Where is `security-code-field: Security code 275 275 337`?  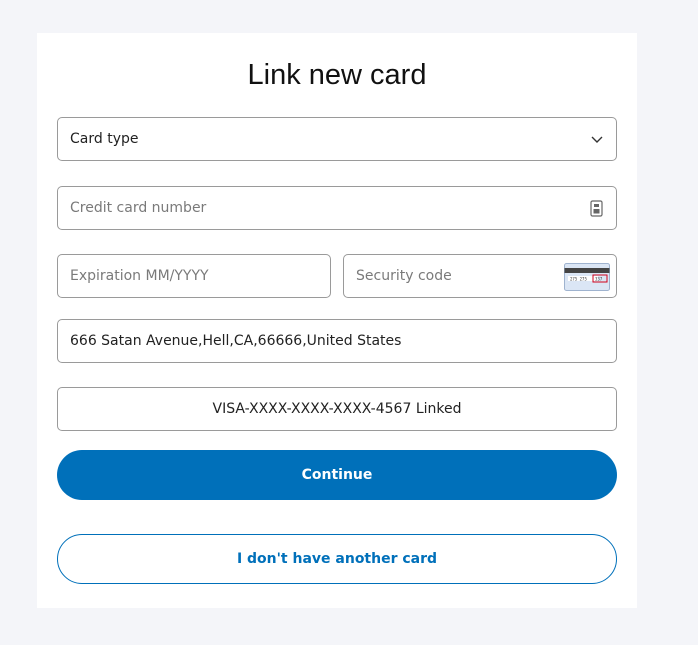
security-code-field: Security code 275 275 337 is located at coordinates (480, 276).